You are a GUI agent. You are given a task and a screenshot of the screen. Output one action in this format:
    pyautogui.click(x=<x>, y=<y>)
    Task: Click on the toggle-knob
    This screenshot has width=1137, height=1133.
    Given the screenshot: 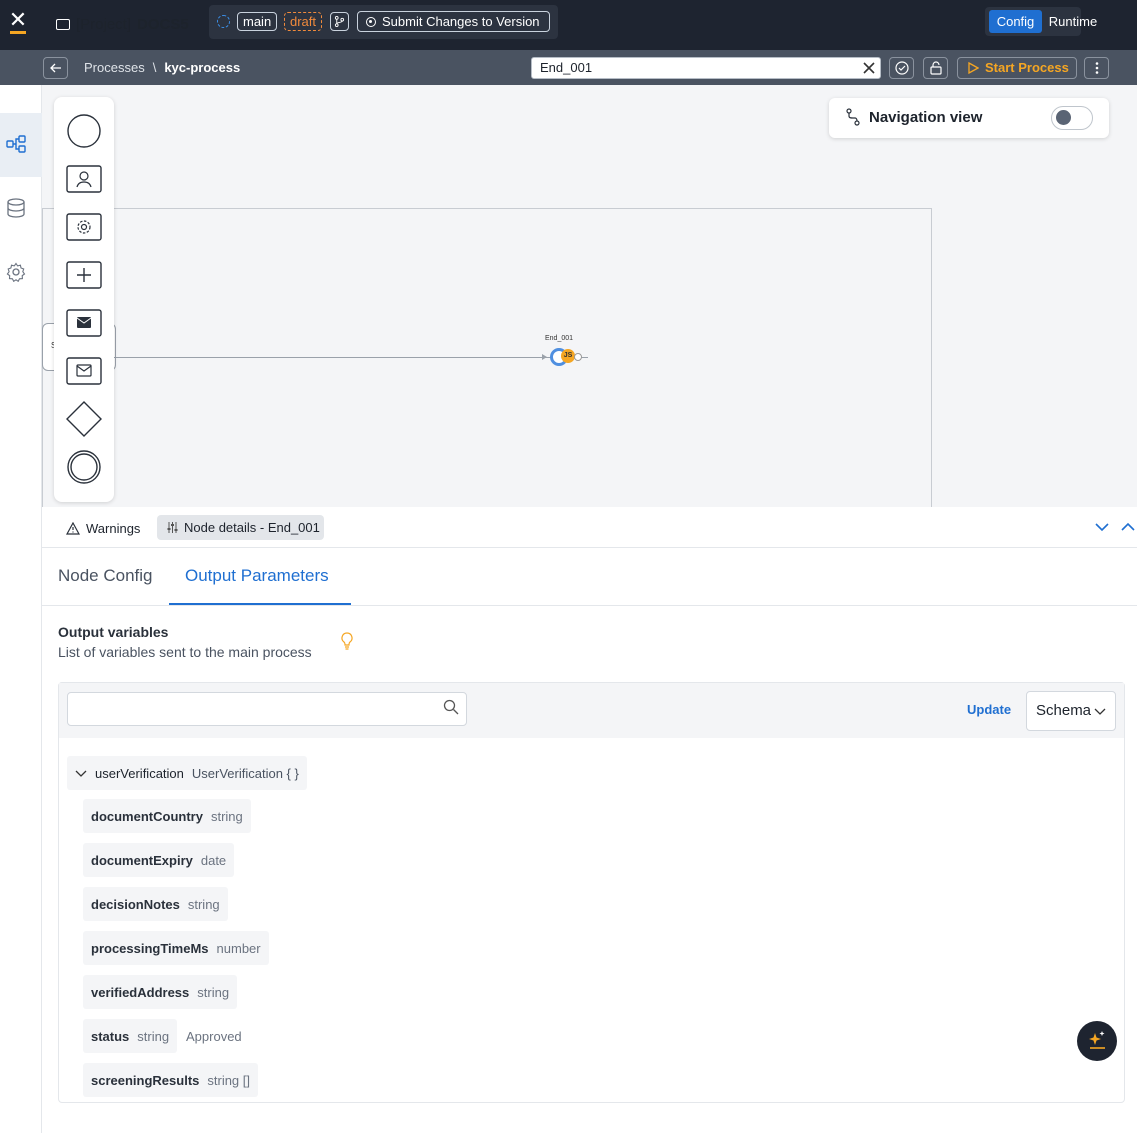 What is the action you would take?
    pyautogui.click(x=1063, y=117)
    